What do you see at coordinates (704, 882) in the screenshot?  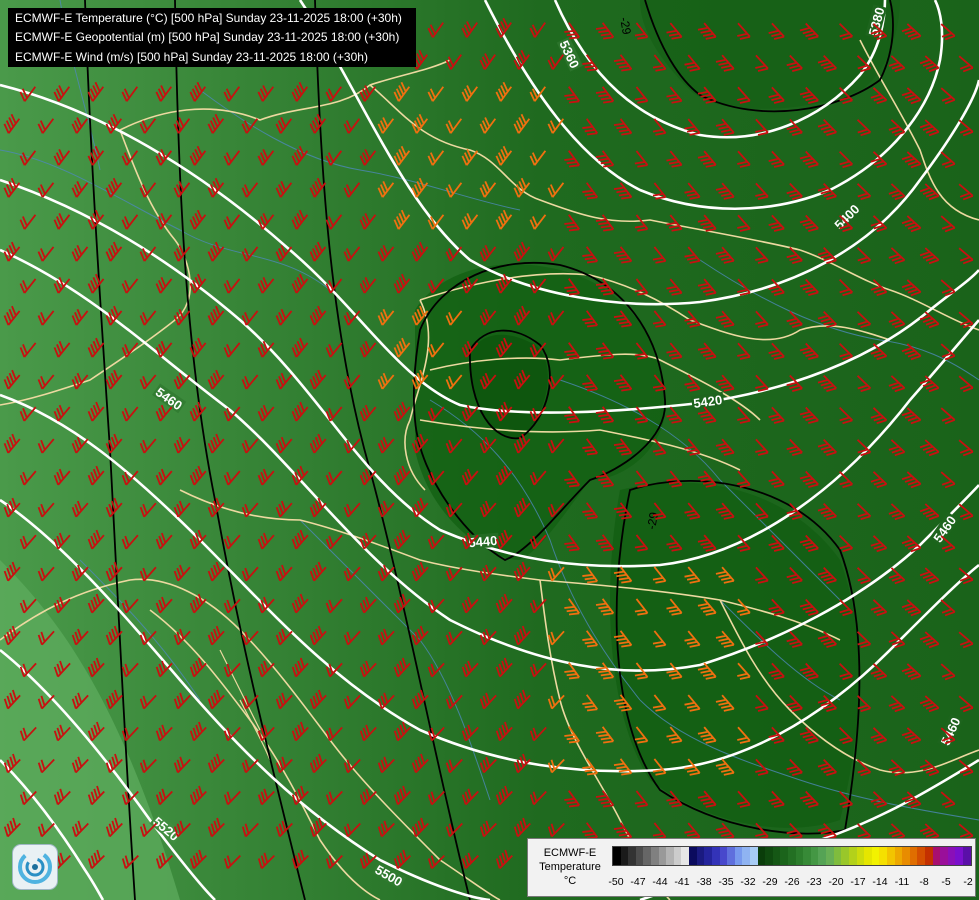 I see `legend-tick-label: -38` at bounding box center [704, 882].